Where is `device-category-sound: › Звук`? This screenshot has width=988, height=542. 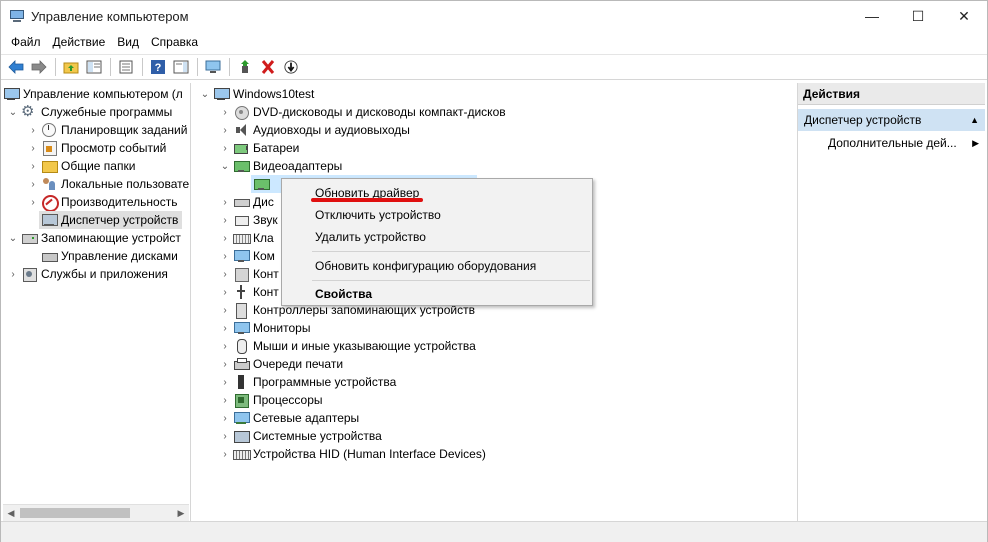
device-category-sound: › Звук is located at coordinates (248, 220).